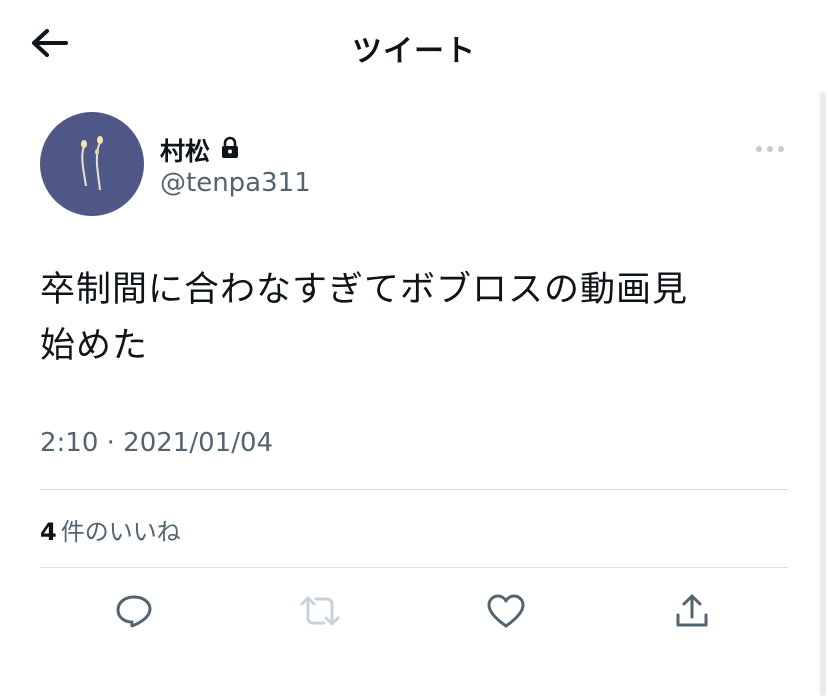 The width and height of the screenshot is (828, 696). I want to click on avatar, so click(92, 164).